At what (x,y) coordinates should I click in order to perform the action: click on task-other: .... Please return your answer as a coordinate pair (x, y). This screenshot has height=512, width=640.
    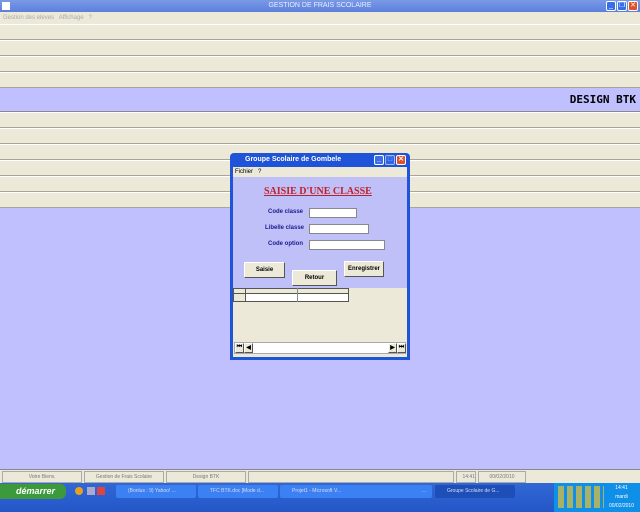
    Looking at the image, I should click on (392, 491).